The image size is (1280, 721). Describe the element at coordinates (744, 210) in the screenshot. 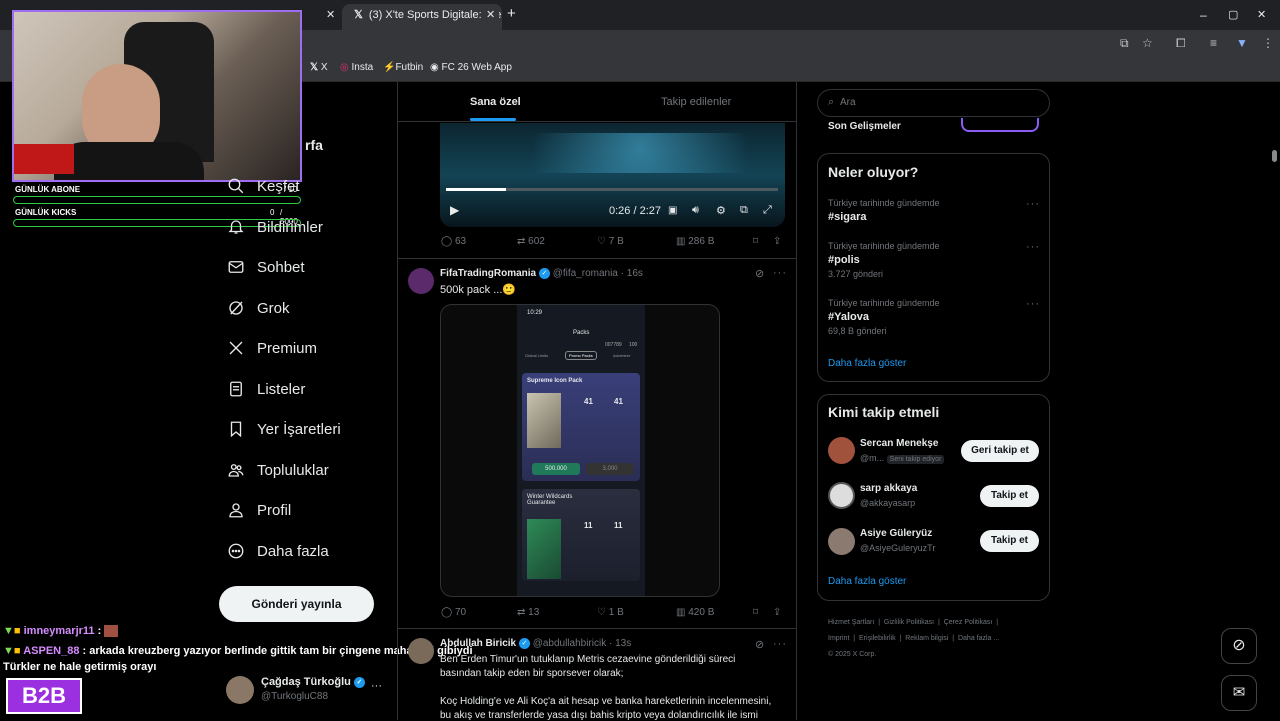

I see `pip-icon: ⧉` at that location.